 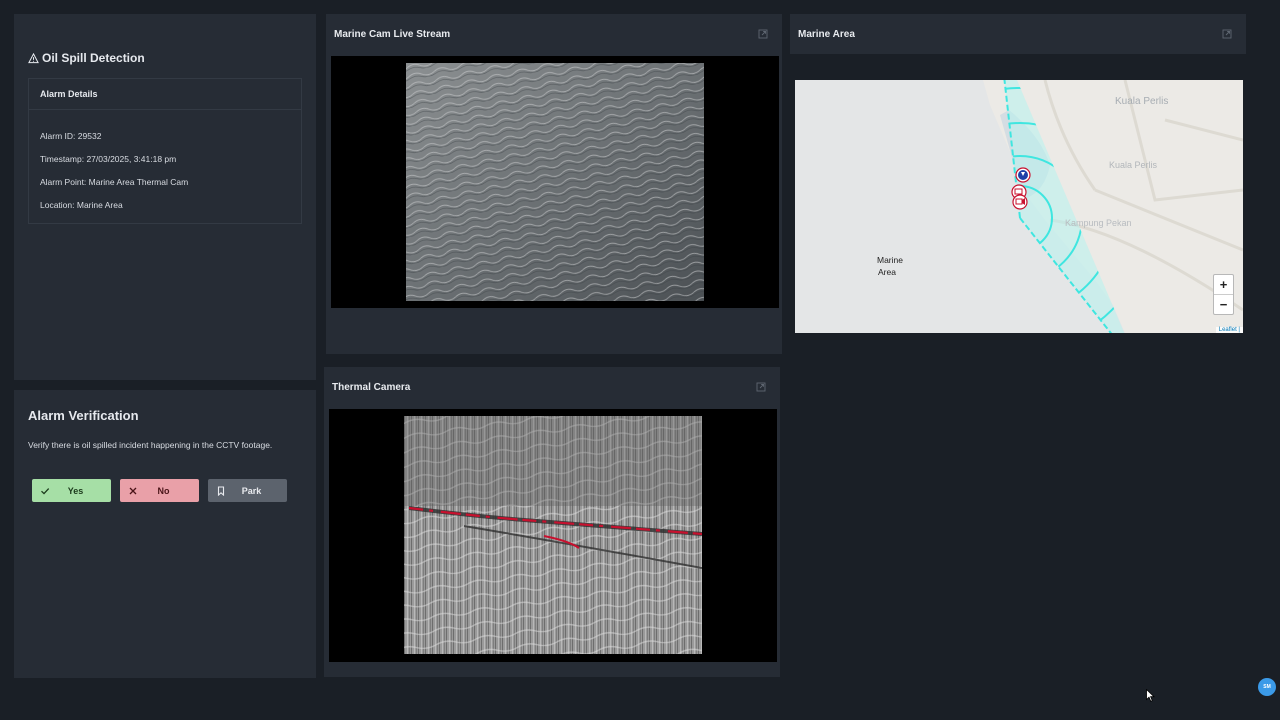 I want to click on map-zoom-control: + −, so click(x=1223, y=294).